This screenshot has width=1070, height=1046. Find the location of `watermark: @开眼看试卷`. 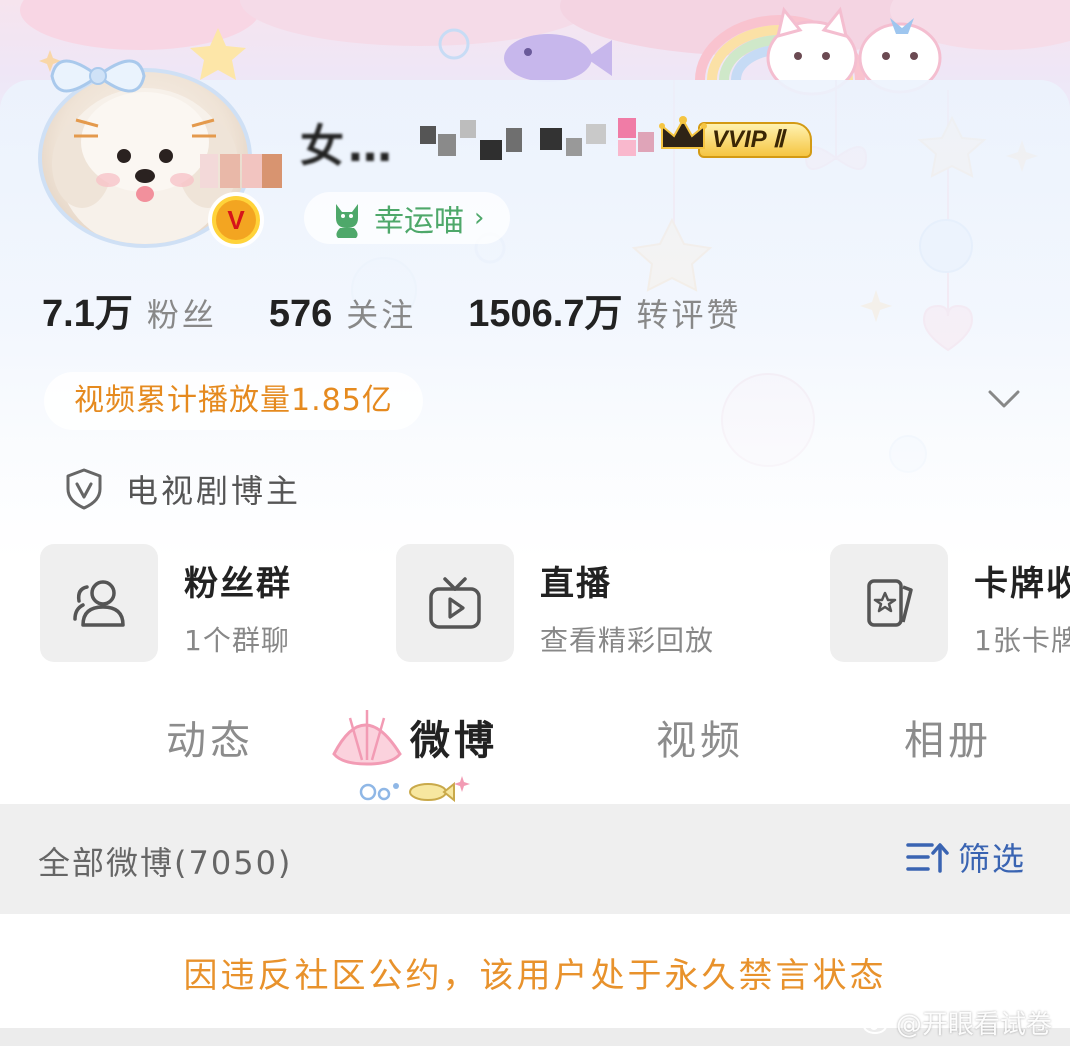

watermark: @开眼看试卷 is located at coordinates (957, 1022).